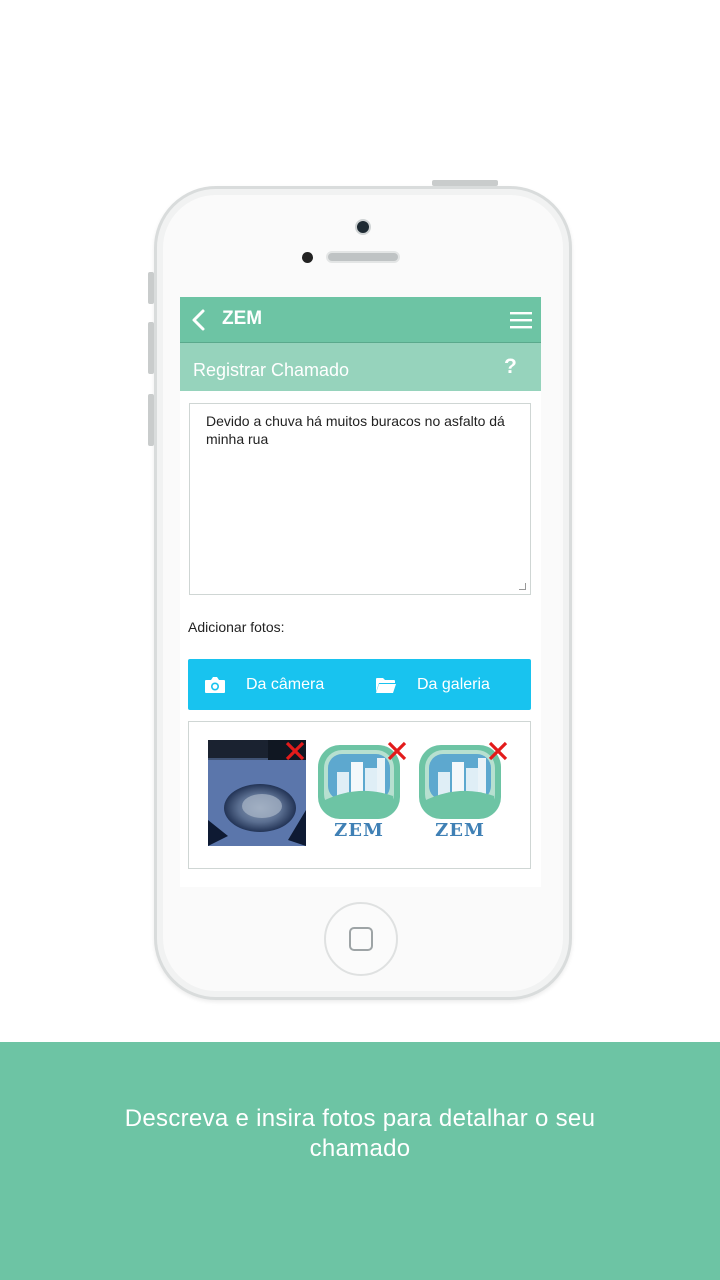 The width and height of the screenshot is (720, 1280). Describe the element at coordinates (361, 939) in the screenshot. I see `home-button-icon` at that location.